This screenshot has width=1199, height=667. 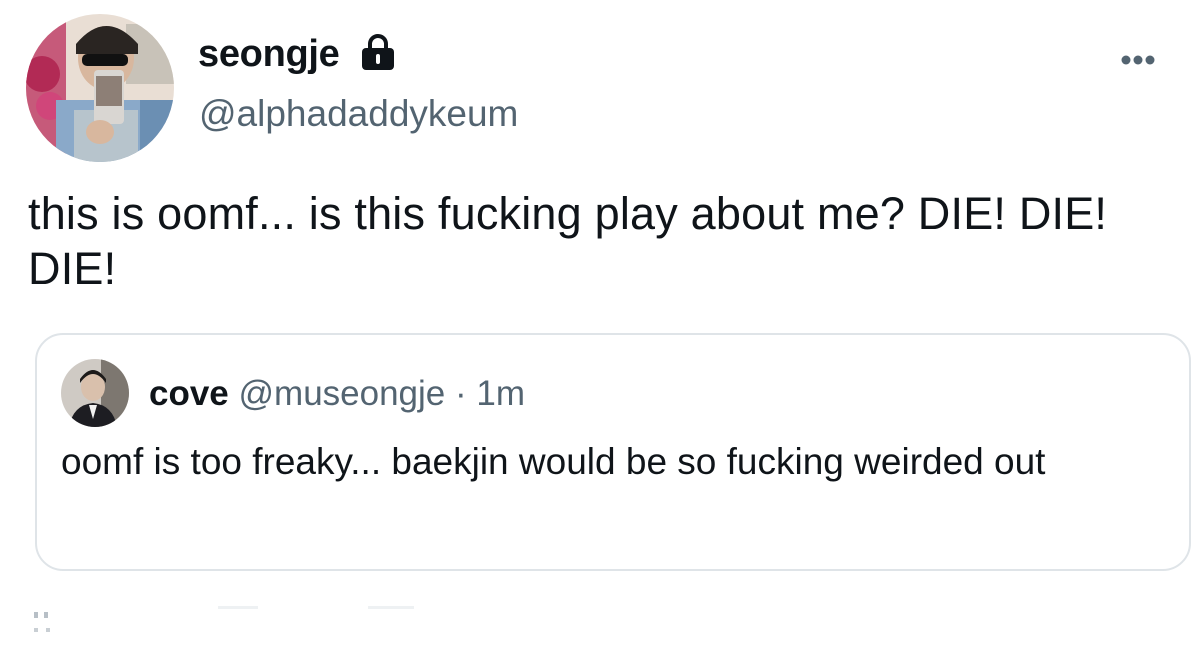 What do you see at coordinates (269, 54) in the screenshot?
I see `author-display-name: seongje` at bounding box center [269, 54].